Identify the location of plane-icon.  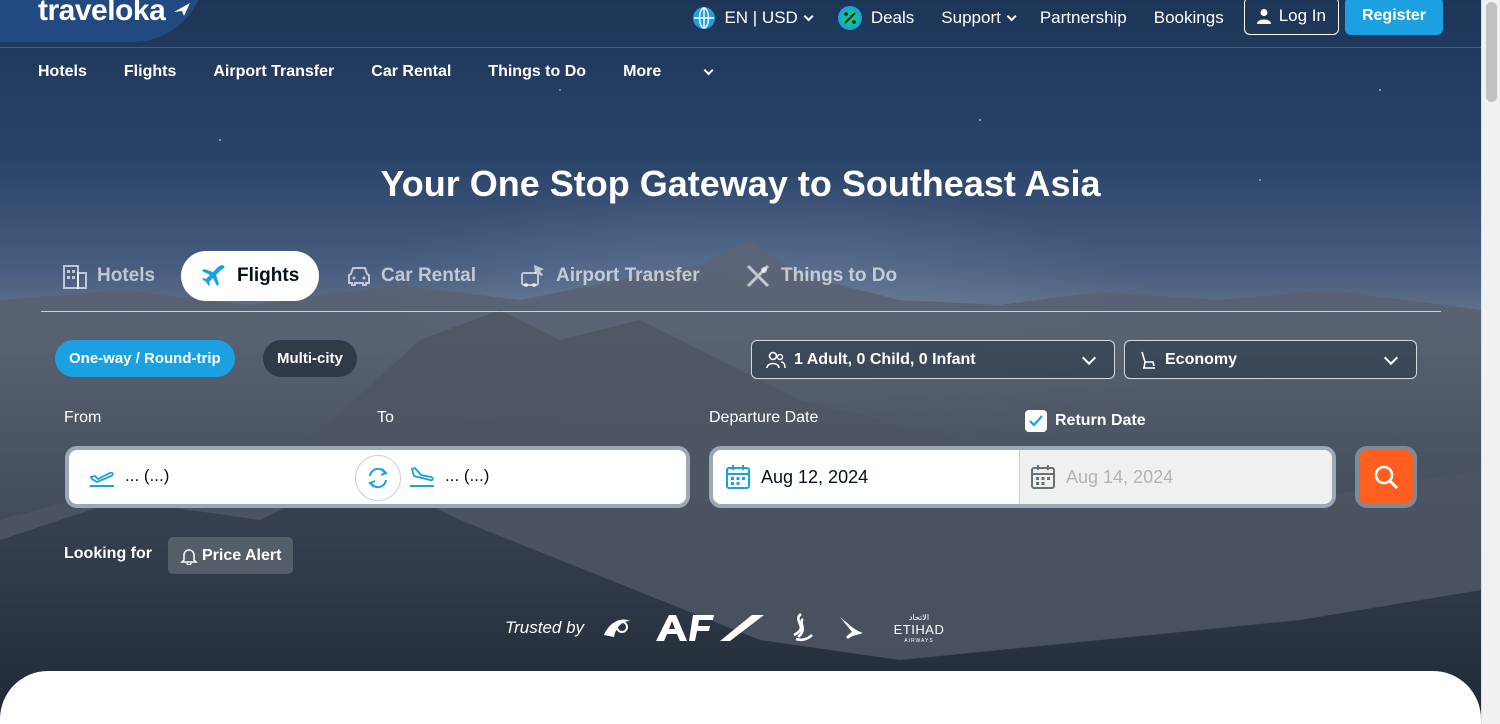
(214, 276).